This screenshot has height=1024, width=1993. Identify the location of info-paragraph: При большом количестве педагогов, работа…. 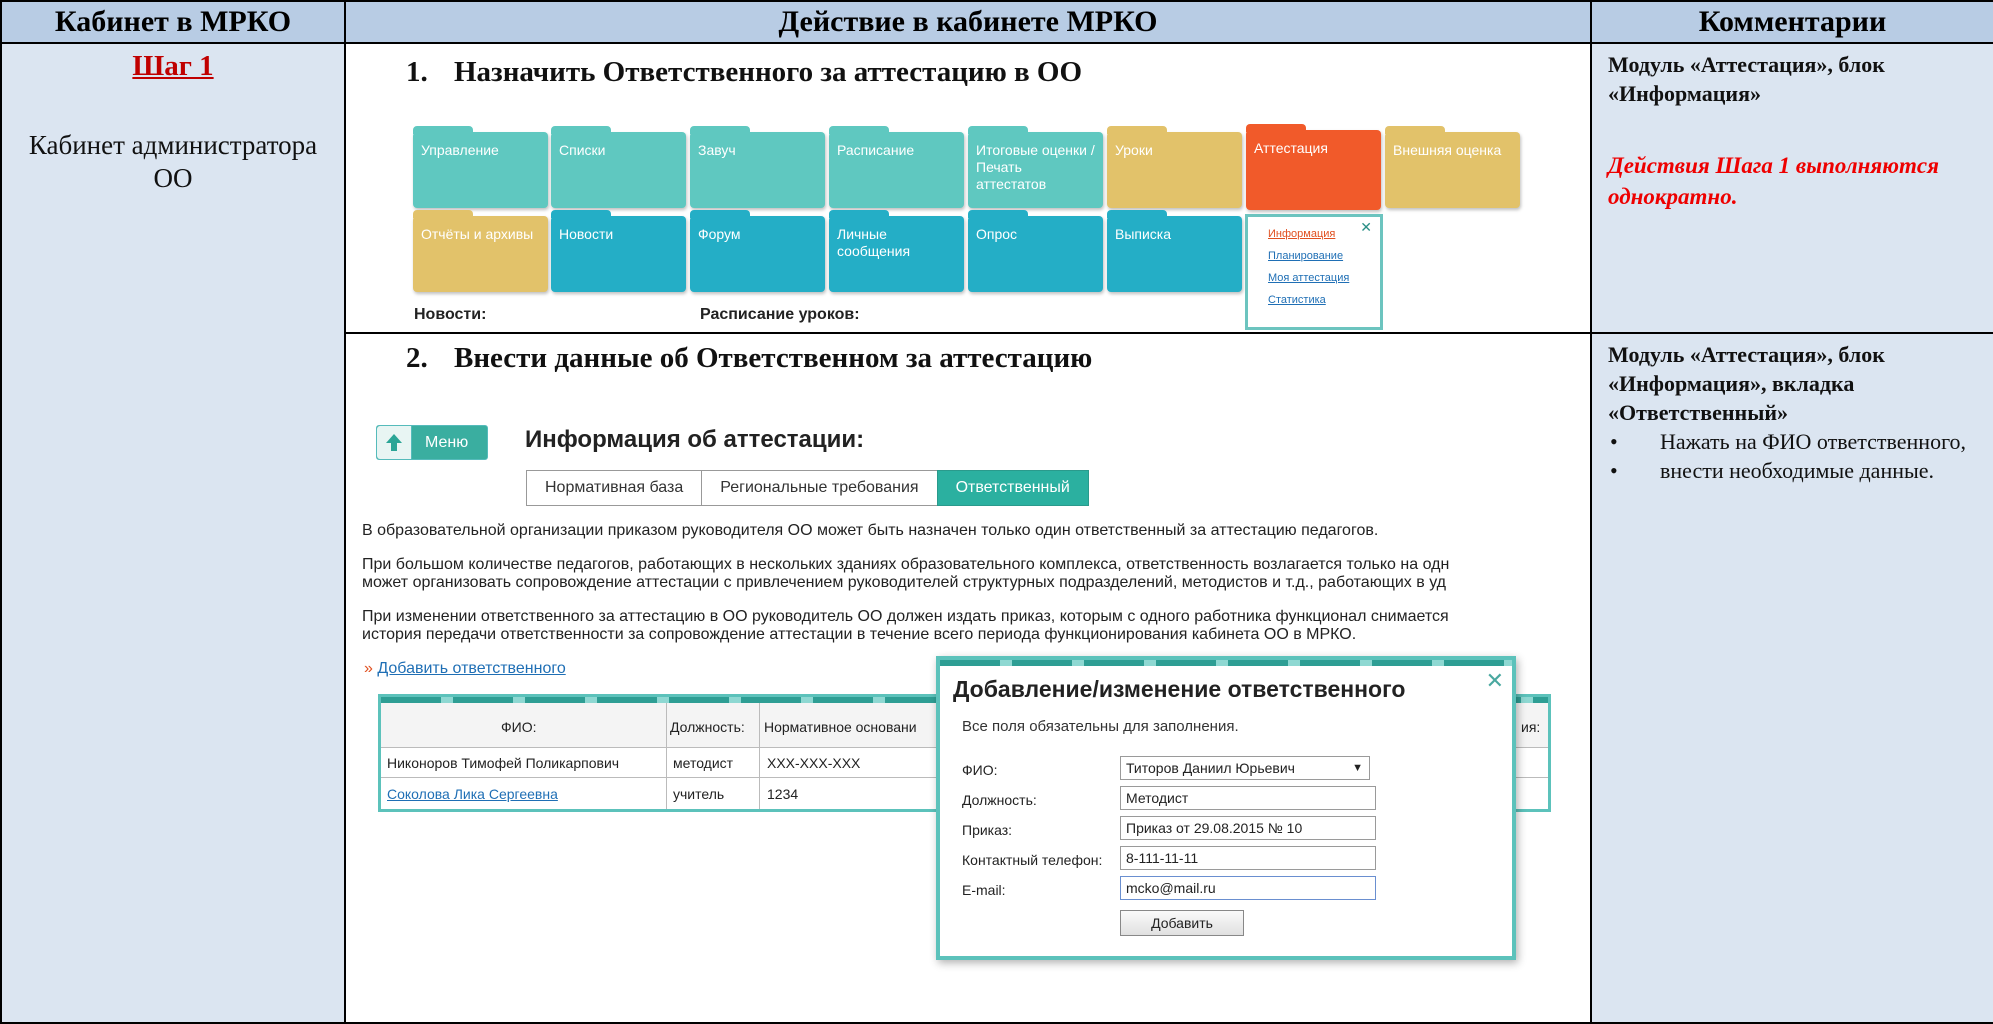
(906, 564).